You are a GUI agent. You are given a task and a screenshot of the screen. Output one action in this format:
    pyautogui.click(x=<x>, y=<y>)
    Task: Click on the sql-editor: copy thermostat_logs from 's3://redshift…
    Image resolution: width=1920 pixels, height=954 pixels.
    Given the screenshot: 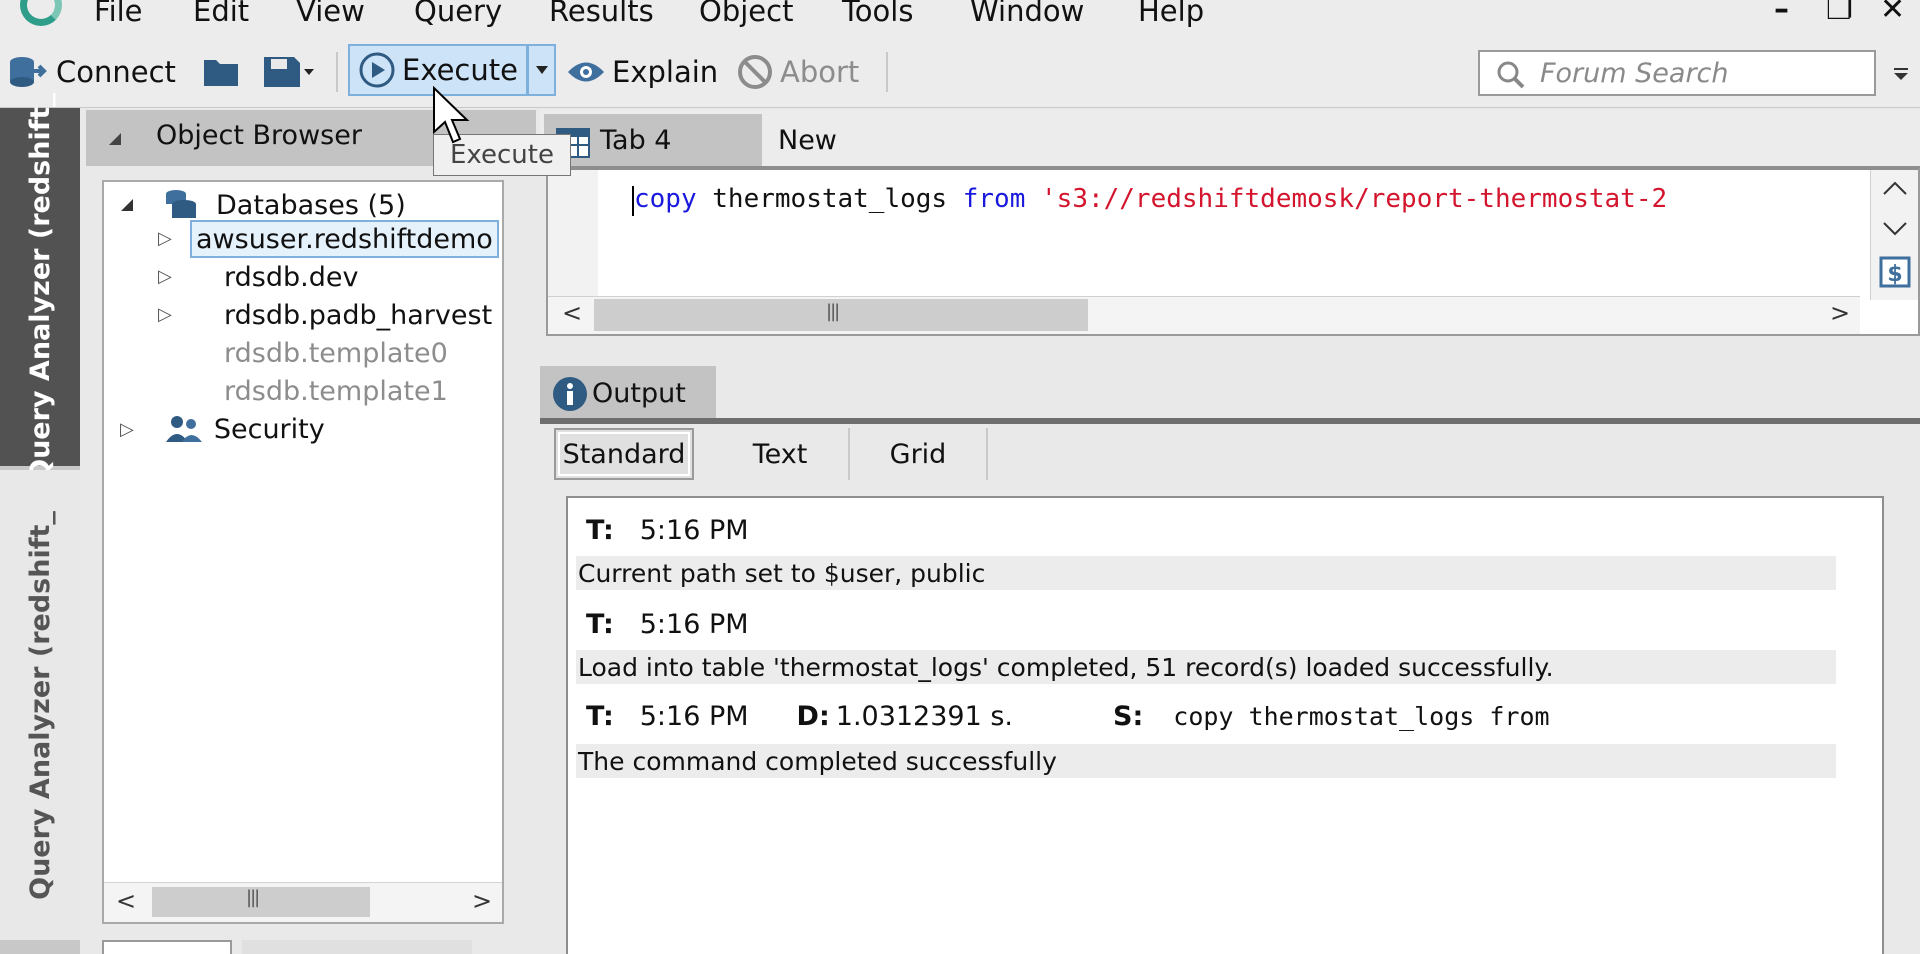 What is the action you would take?
    pyautogui.click(x=1233, y=251)
    